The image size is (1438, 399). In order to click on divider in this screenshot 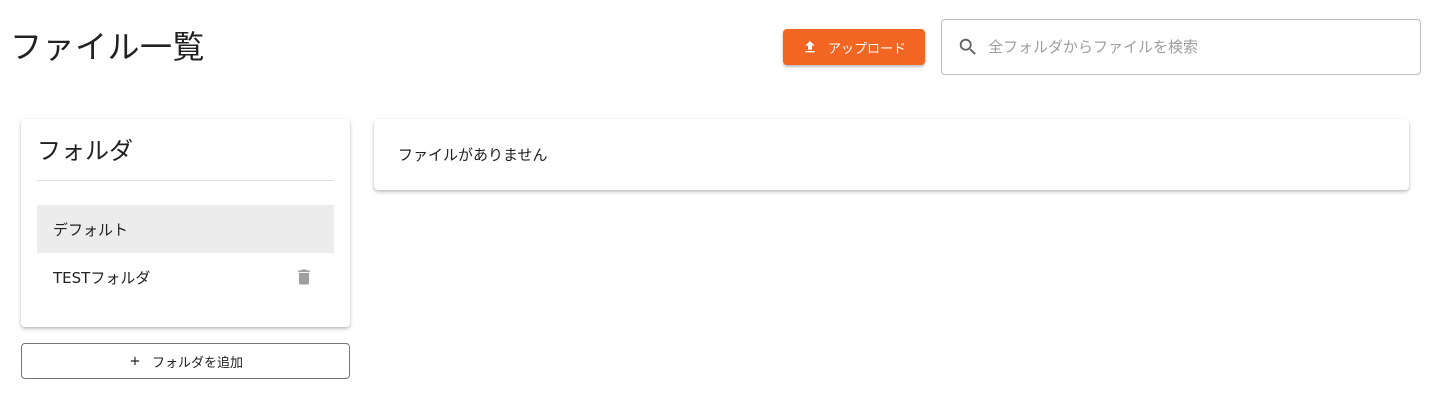, I will do `click(185, 180)`.